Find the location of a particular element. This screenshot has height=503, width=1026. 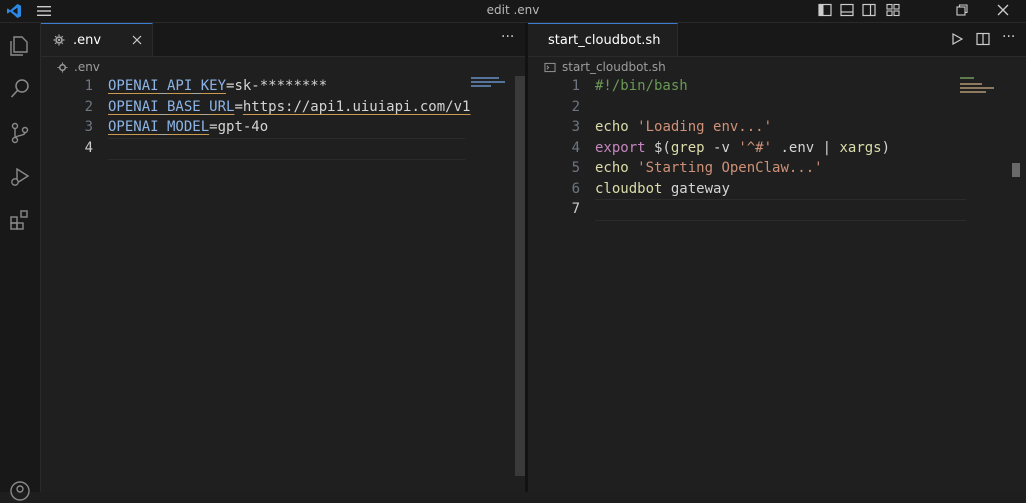

token-cmd: grep is located at coordinates (687, 147).